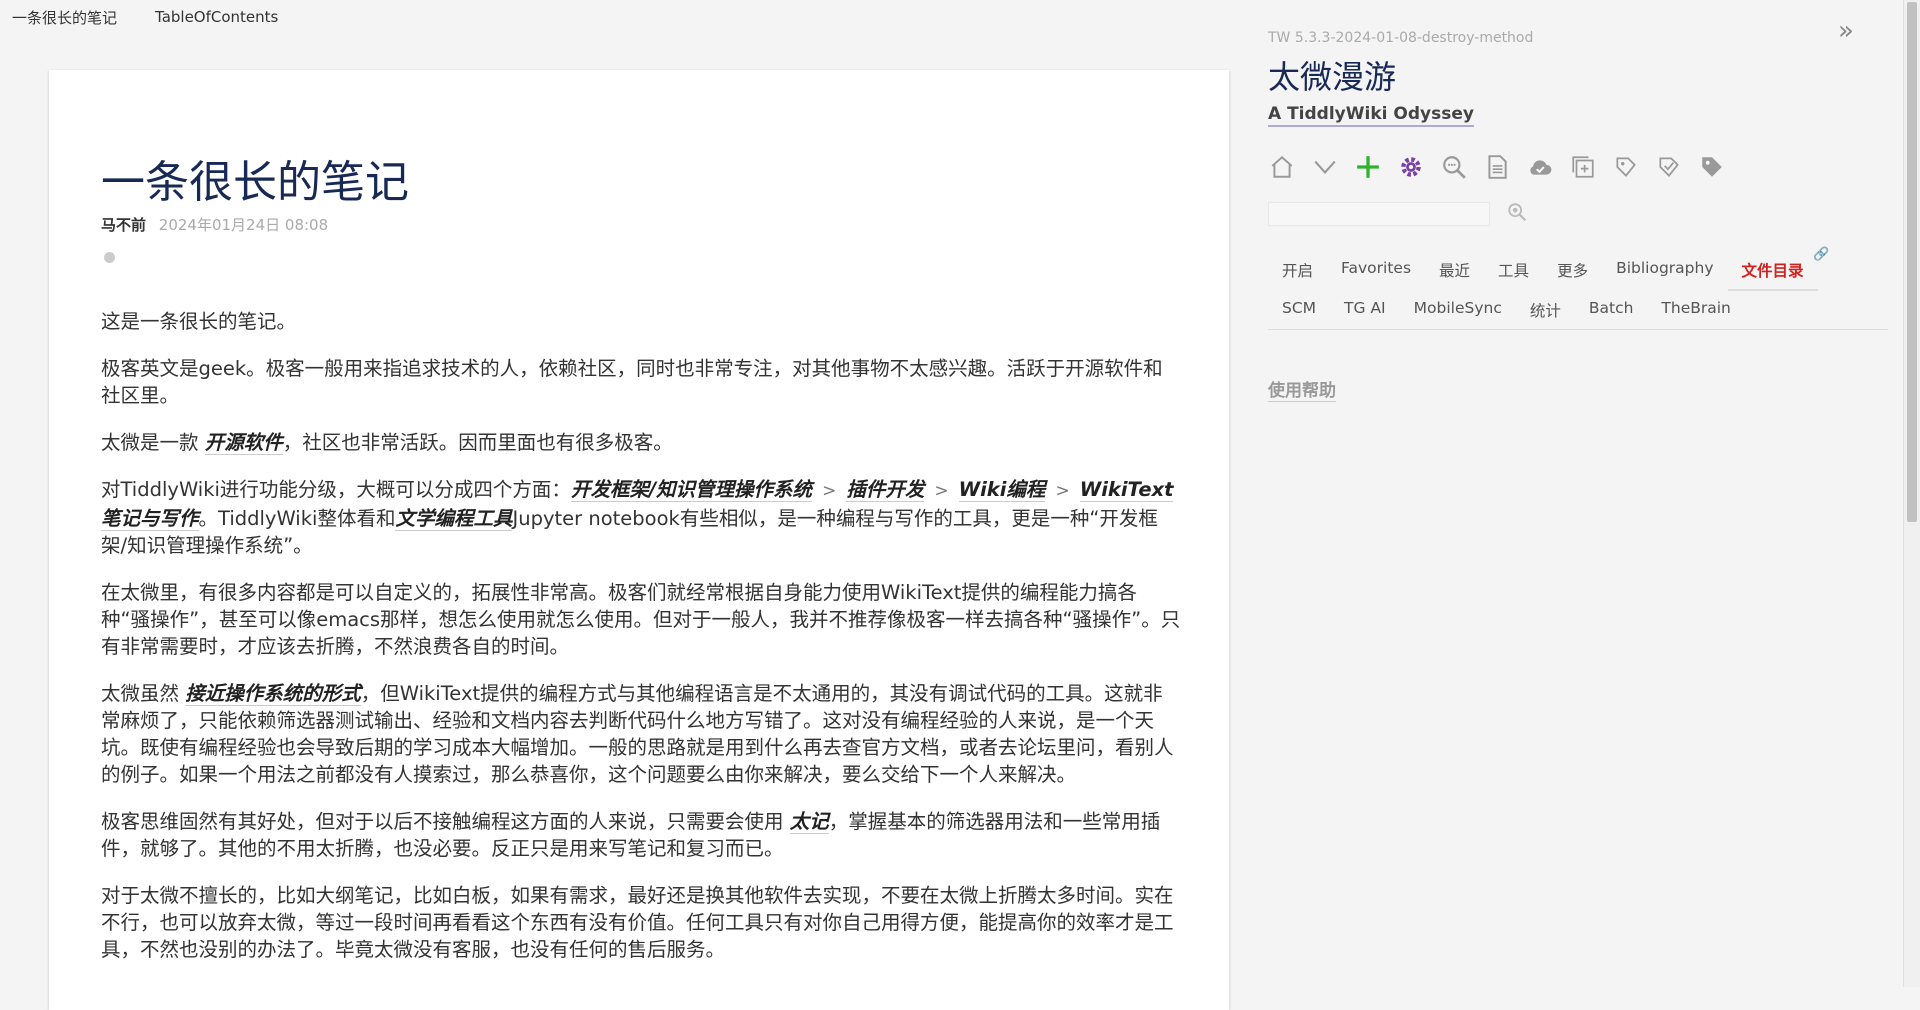 The height and width of the screenshot is (1010, 1920). Describe the element at coordinates (64, 17) in the screenshot. I see `open-tiddler-link: 一条很长的笔记` at that location.